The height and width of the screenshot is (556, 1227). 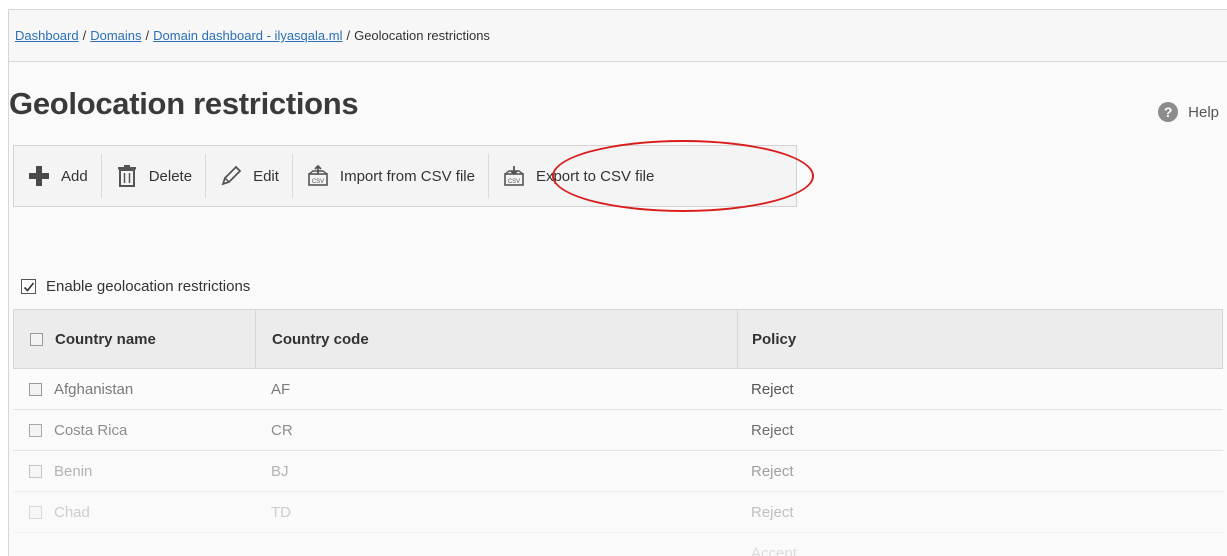 I want to click on cell-country-name: Costa Rica, so click(x=134, y=430).